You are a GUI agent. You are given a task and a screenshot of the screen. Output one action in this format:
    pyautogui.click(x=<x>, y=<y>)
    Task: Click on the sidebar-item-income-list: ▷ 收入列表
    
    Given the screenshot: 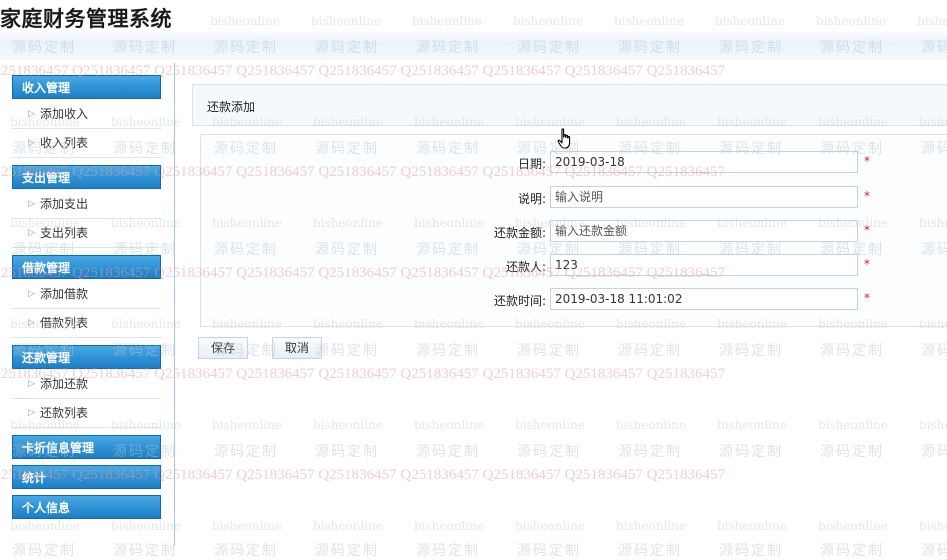 What is the action you would take?
    pyautogui.click(x=86, y=143)
    